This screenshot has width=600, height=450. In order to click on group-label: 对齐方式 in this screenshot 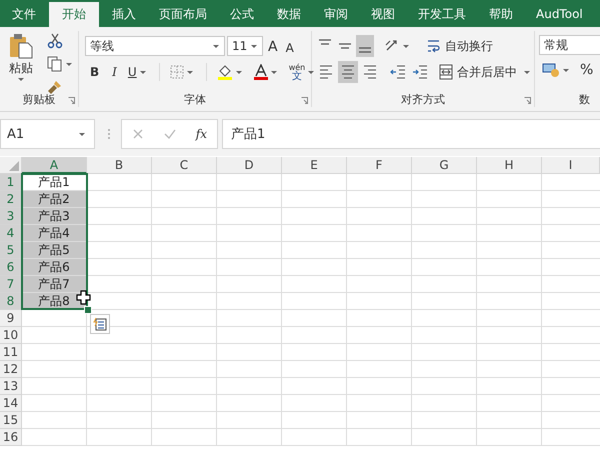, I will do `click(423, 99)`.